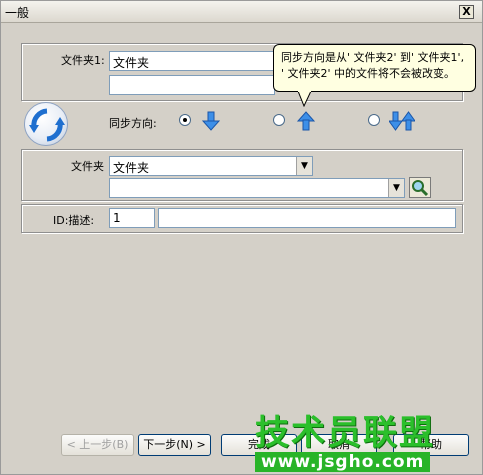  What do you see at coordinates (17, 13) in the screenshot?
I see `window-title: 一般` at bounding box center [17, 13].